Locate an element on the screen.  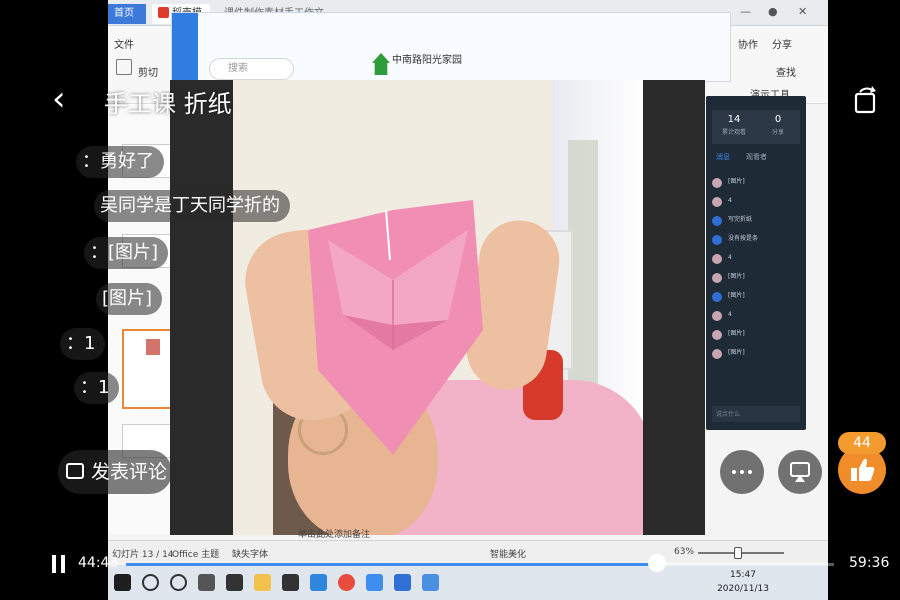
current-time: 44:43 is located at coordinates (98, 563).